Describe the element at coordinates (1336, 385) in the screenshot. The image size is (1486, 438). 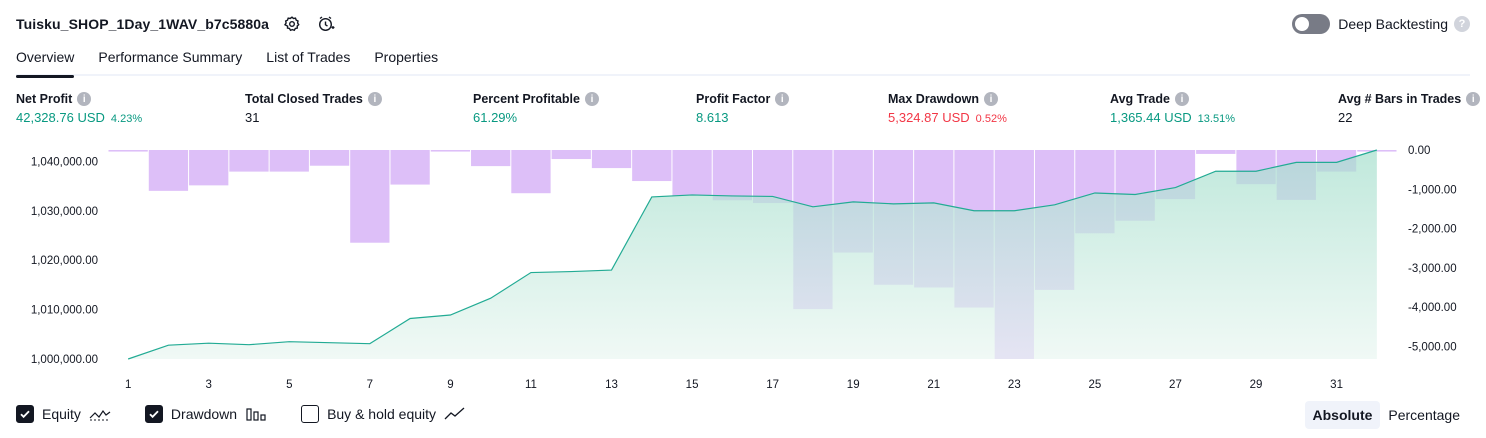
I see `x-axis-tick-label: 31` at that location.